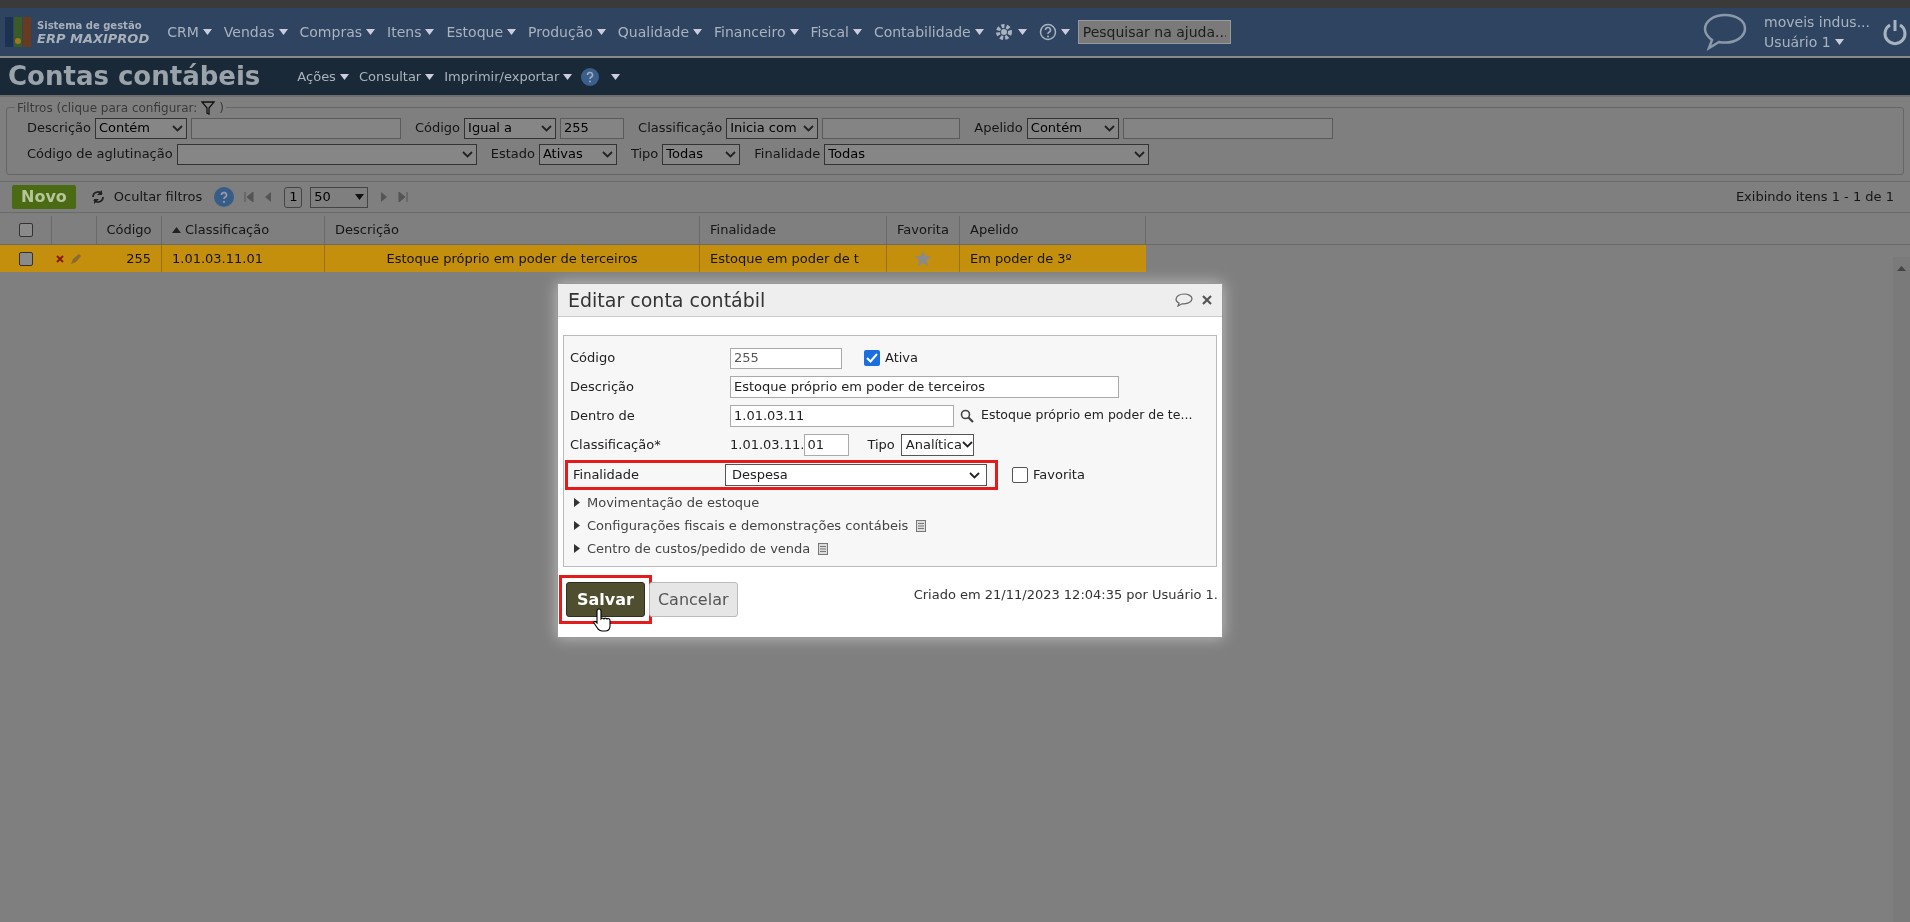 The image size is (1910, 922). Describe the element at coordinates (856, 475) in the screenshot. I see `purpose-select: Despesa` at that location.